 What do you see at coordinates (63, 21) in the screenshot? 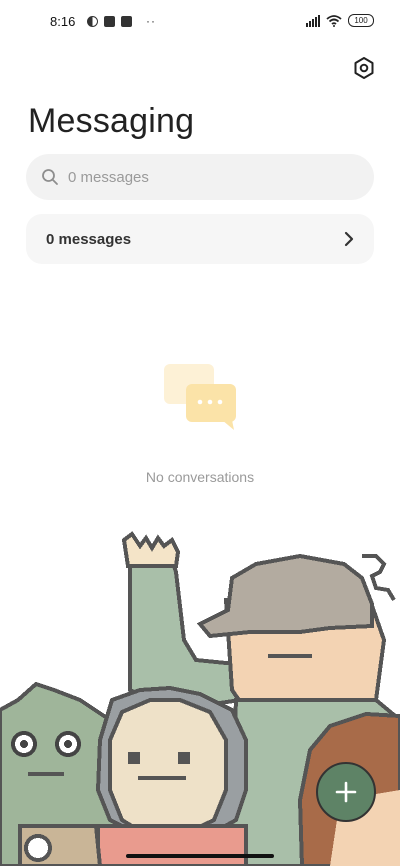
I see `status-time: 8:16` at bounding box center [63, 21].